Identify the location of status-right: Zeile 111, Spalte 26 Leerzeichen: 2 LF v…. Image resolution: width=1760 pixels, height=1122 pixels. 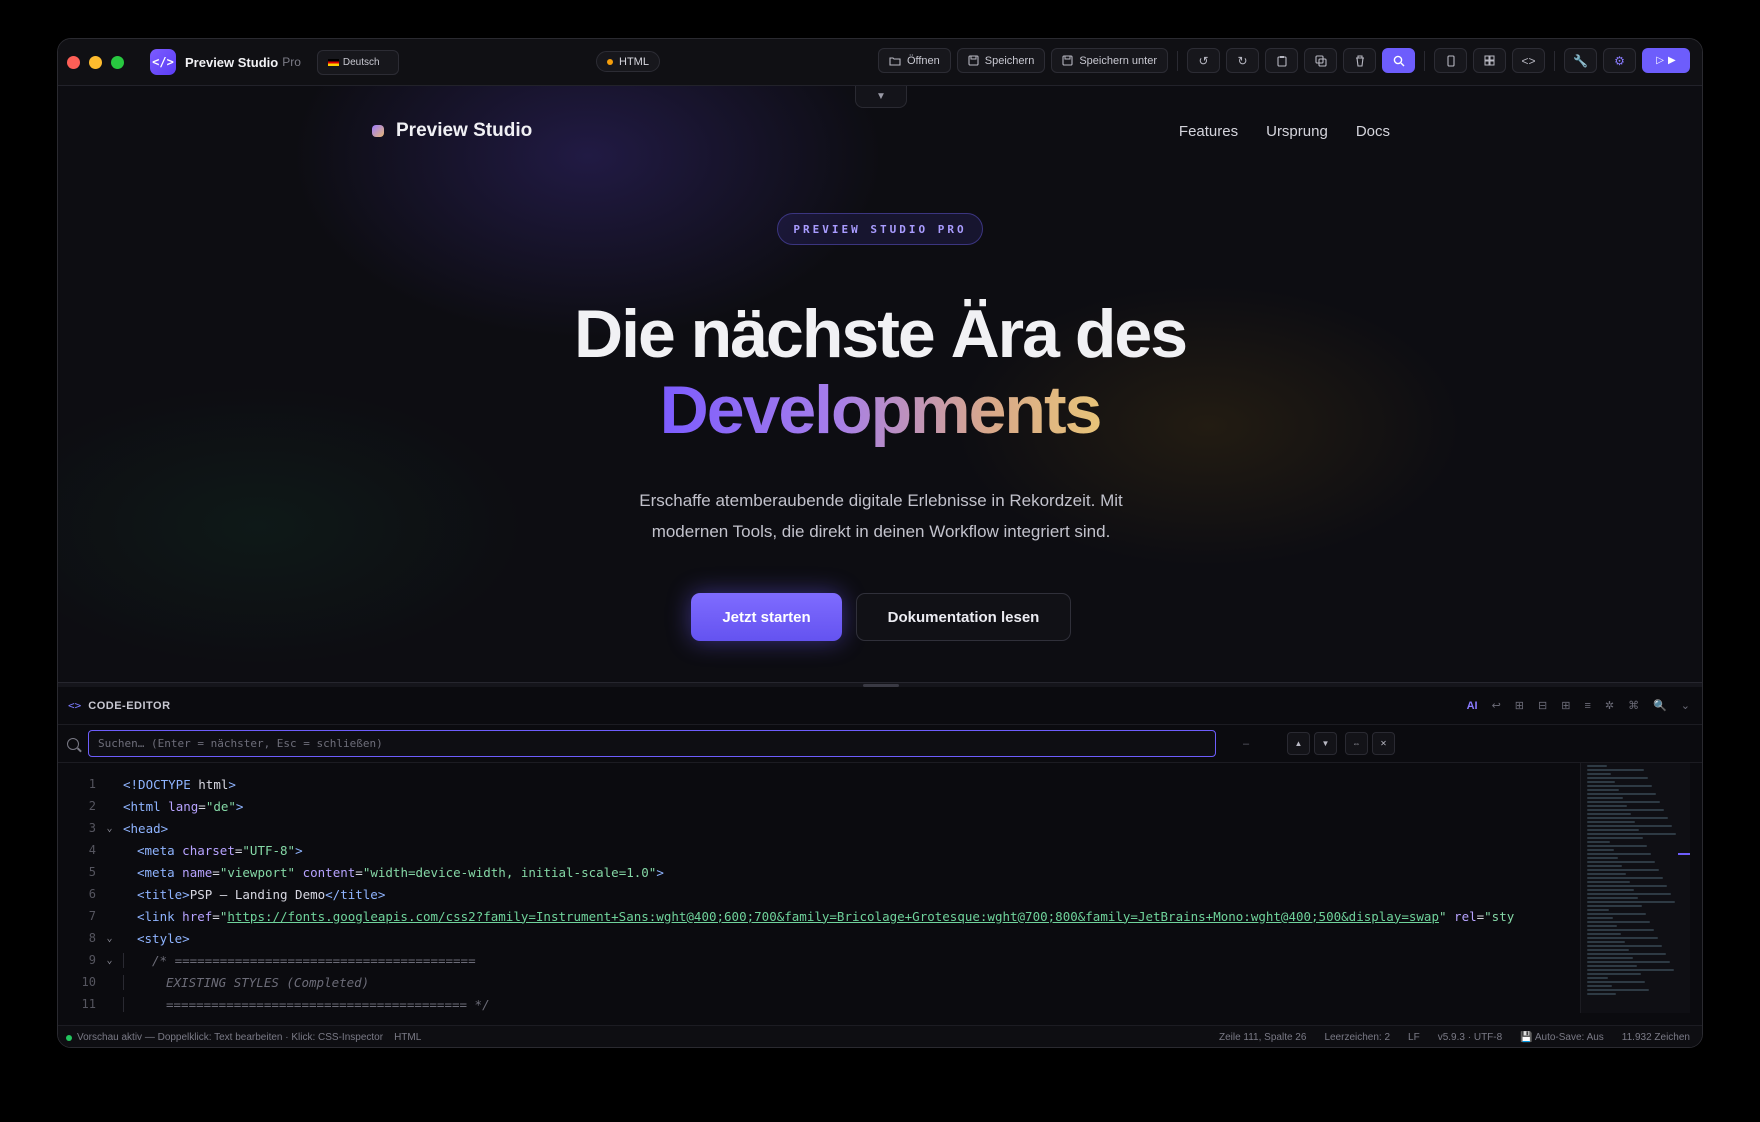
(1454, 1037).